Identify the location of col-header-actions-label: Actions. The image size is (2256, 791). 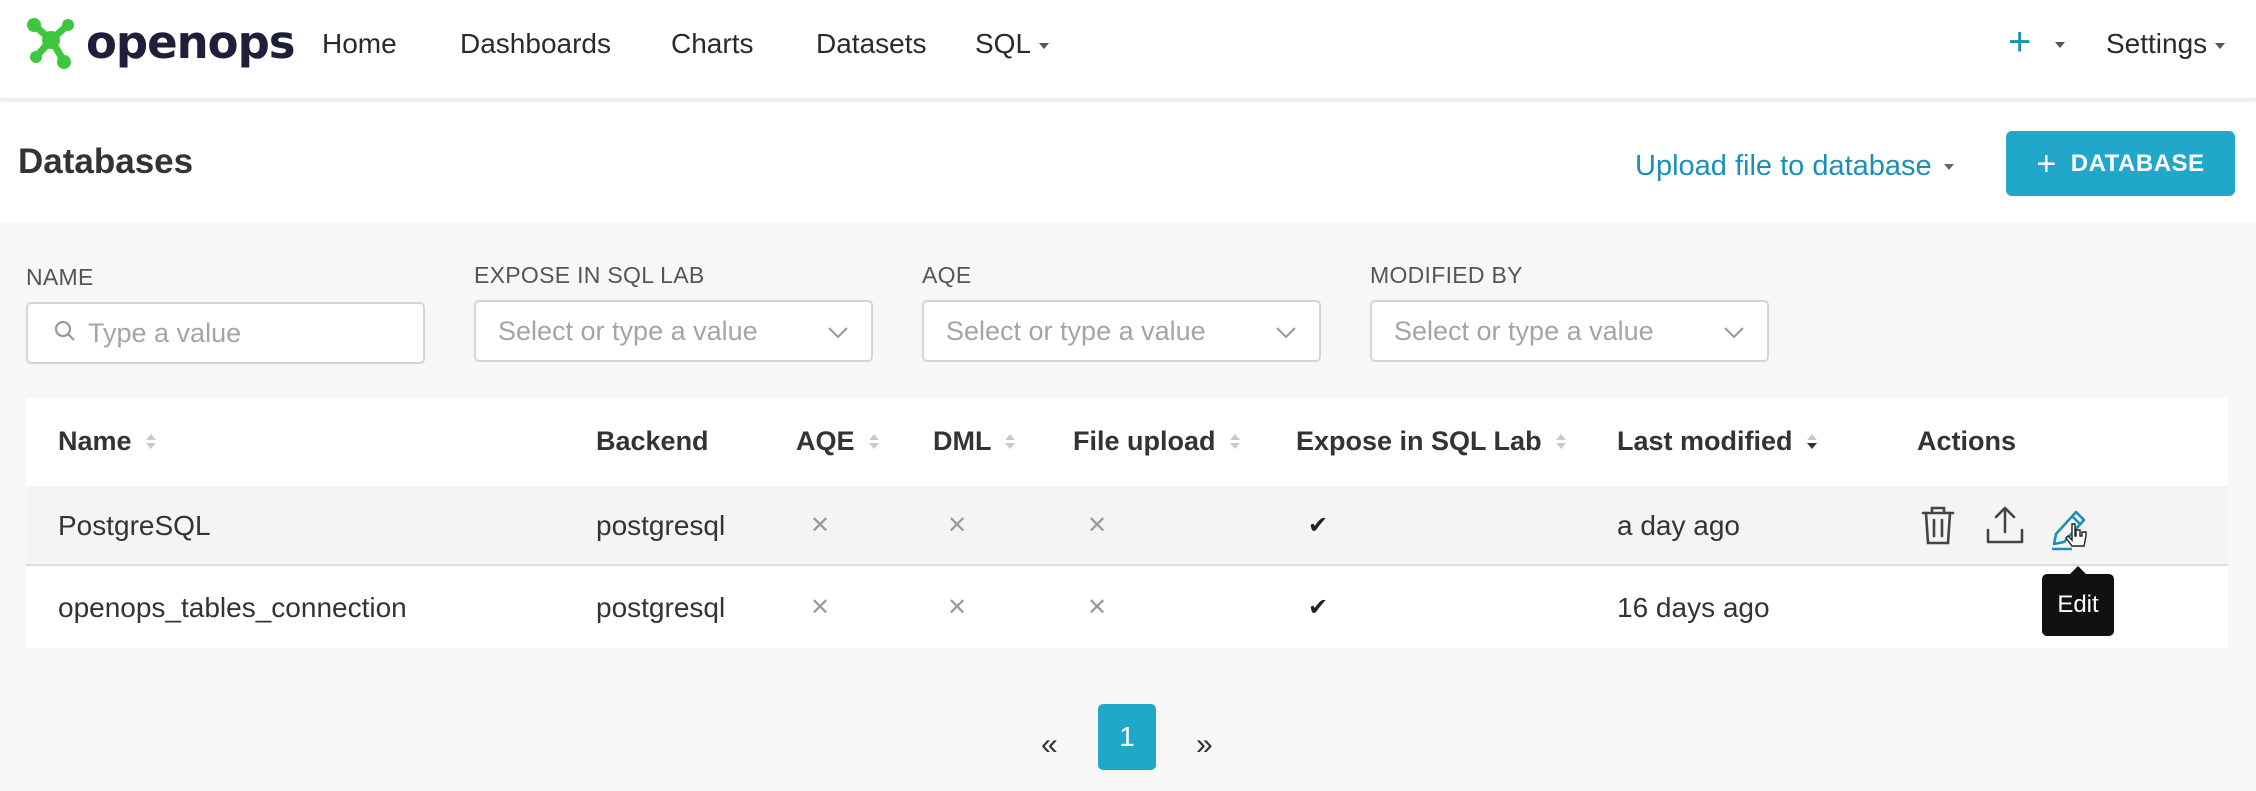
(1967, 441).